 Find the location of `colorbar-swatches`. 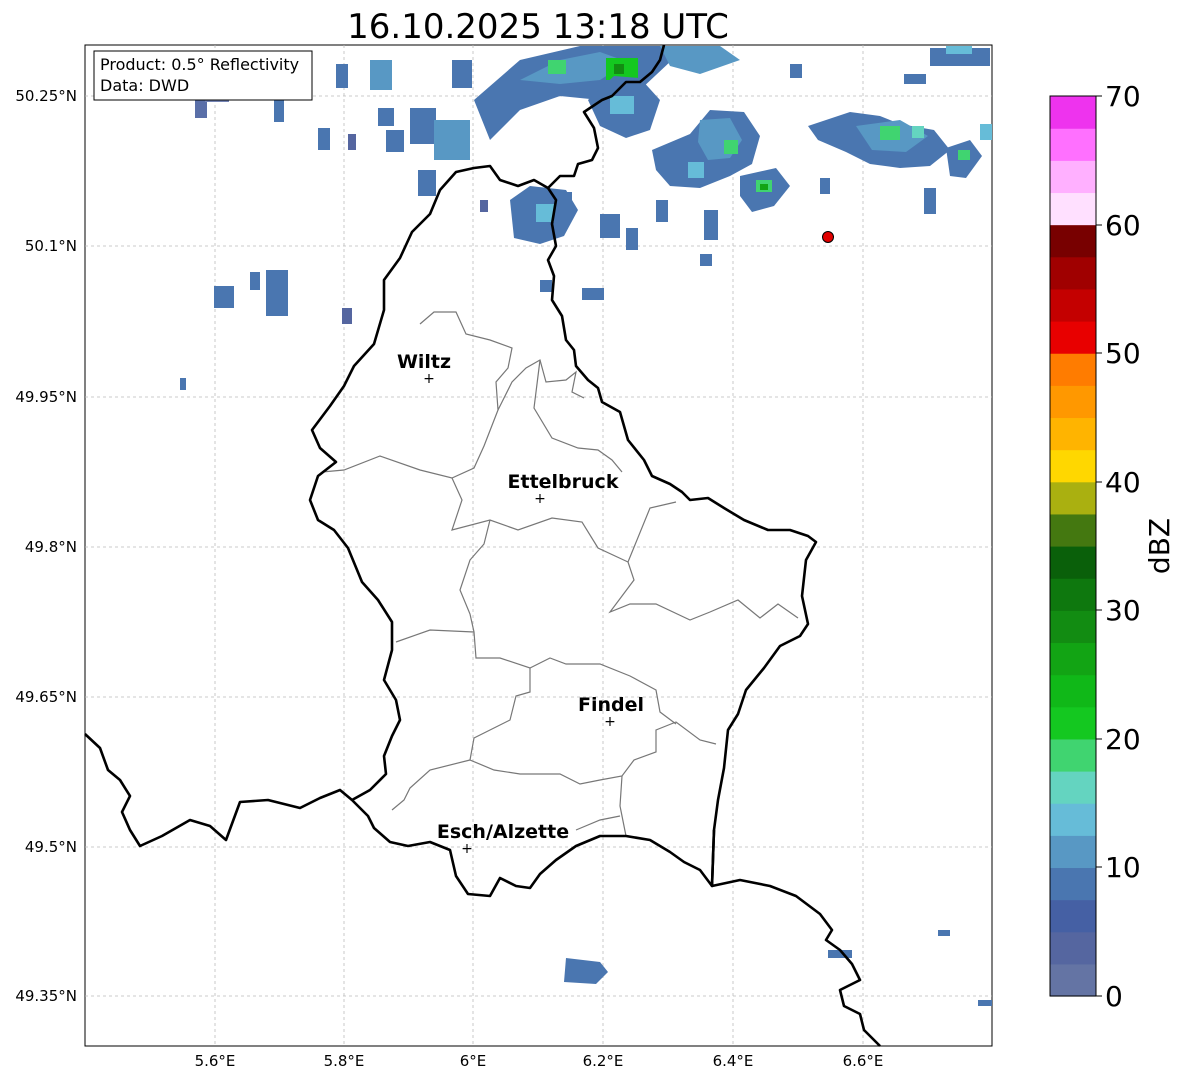

colorbar-swatches is located at coordinates (1073, 546).